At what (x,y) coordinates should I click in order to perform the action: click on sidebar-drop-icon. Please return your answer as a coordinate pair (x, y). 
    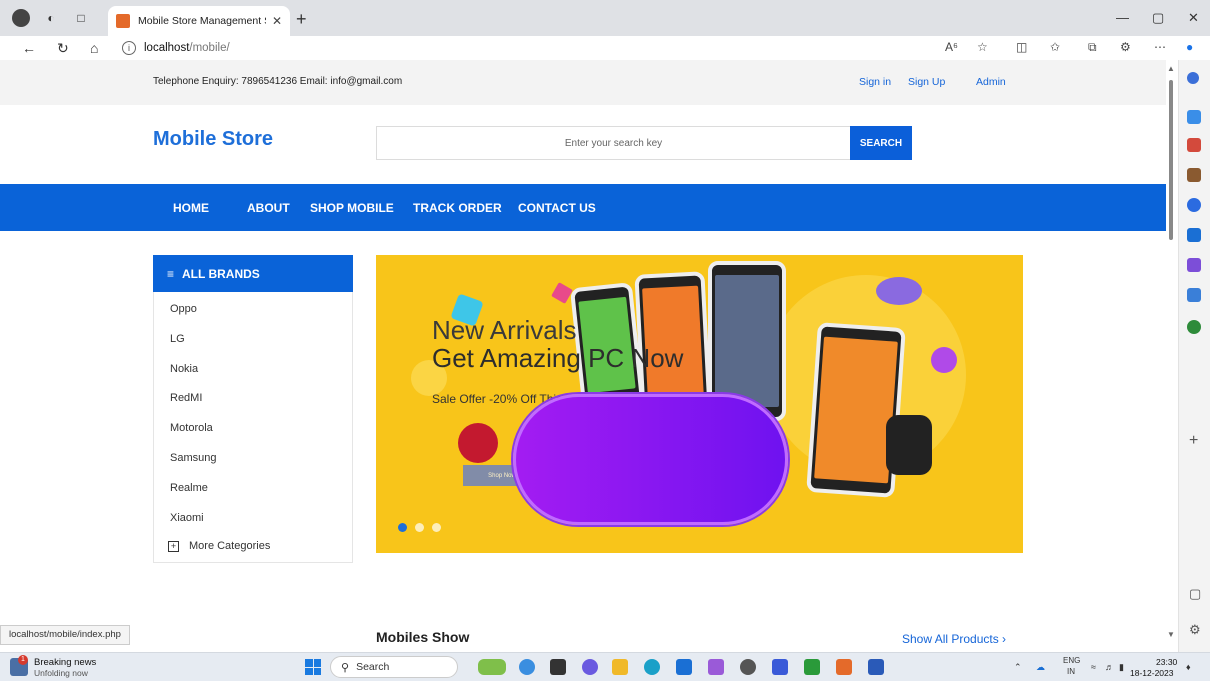
    Looking at the image, I should click on (1194, 295).